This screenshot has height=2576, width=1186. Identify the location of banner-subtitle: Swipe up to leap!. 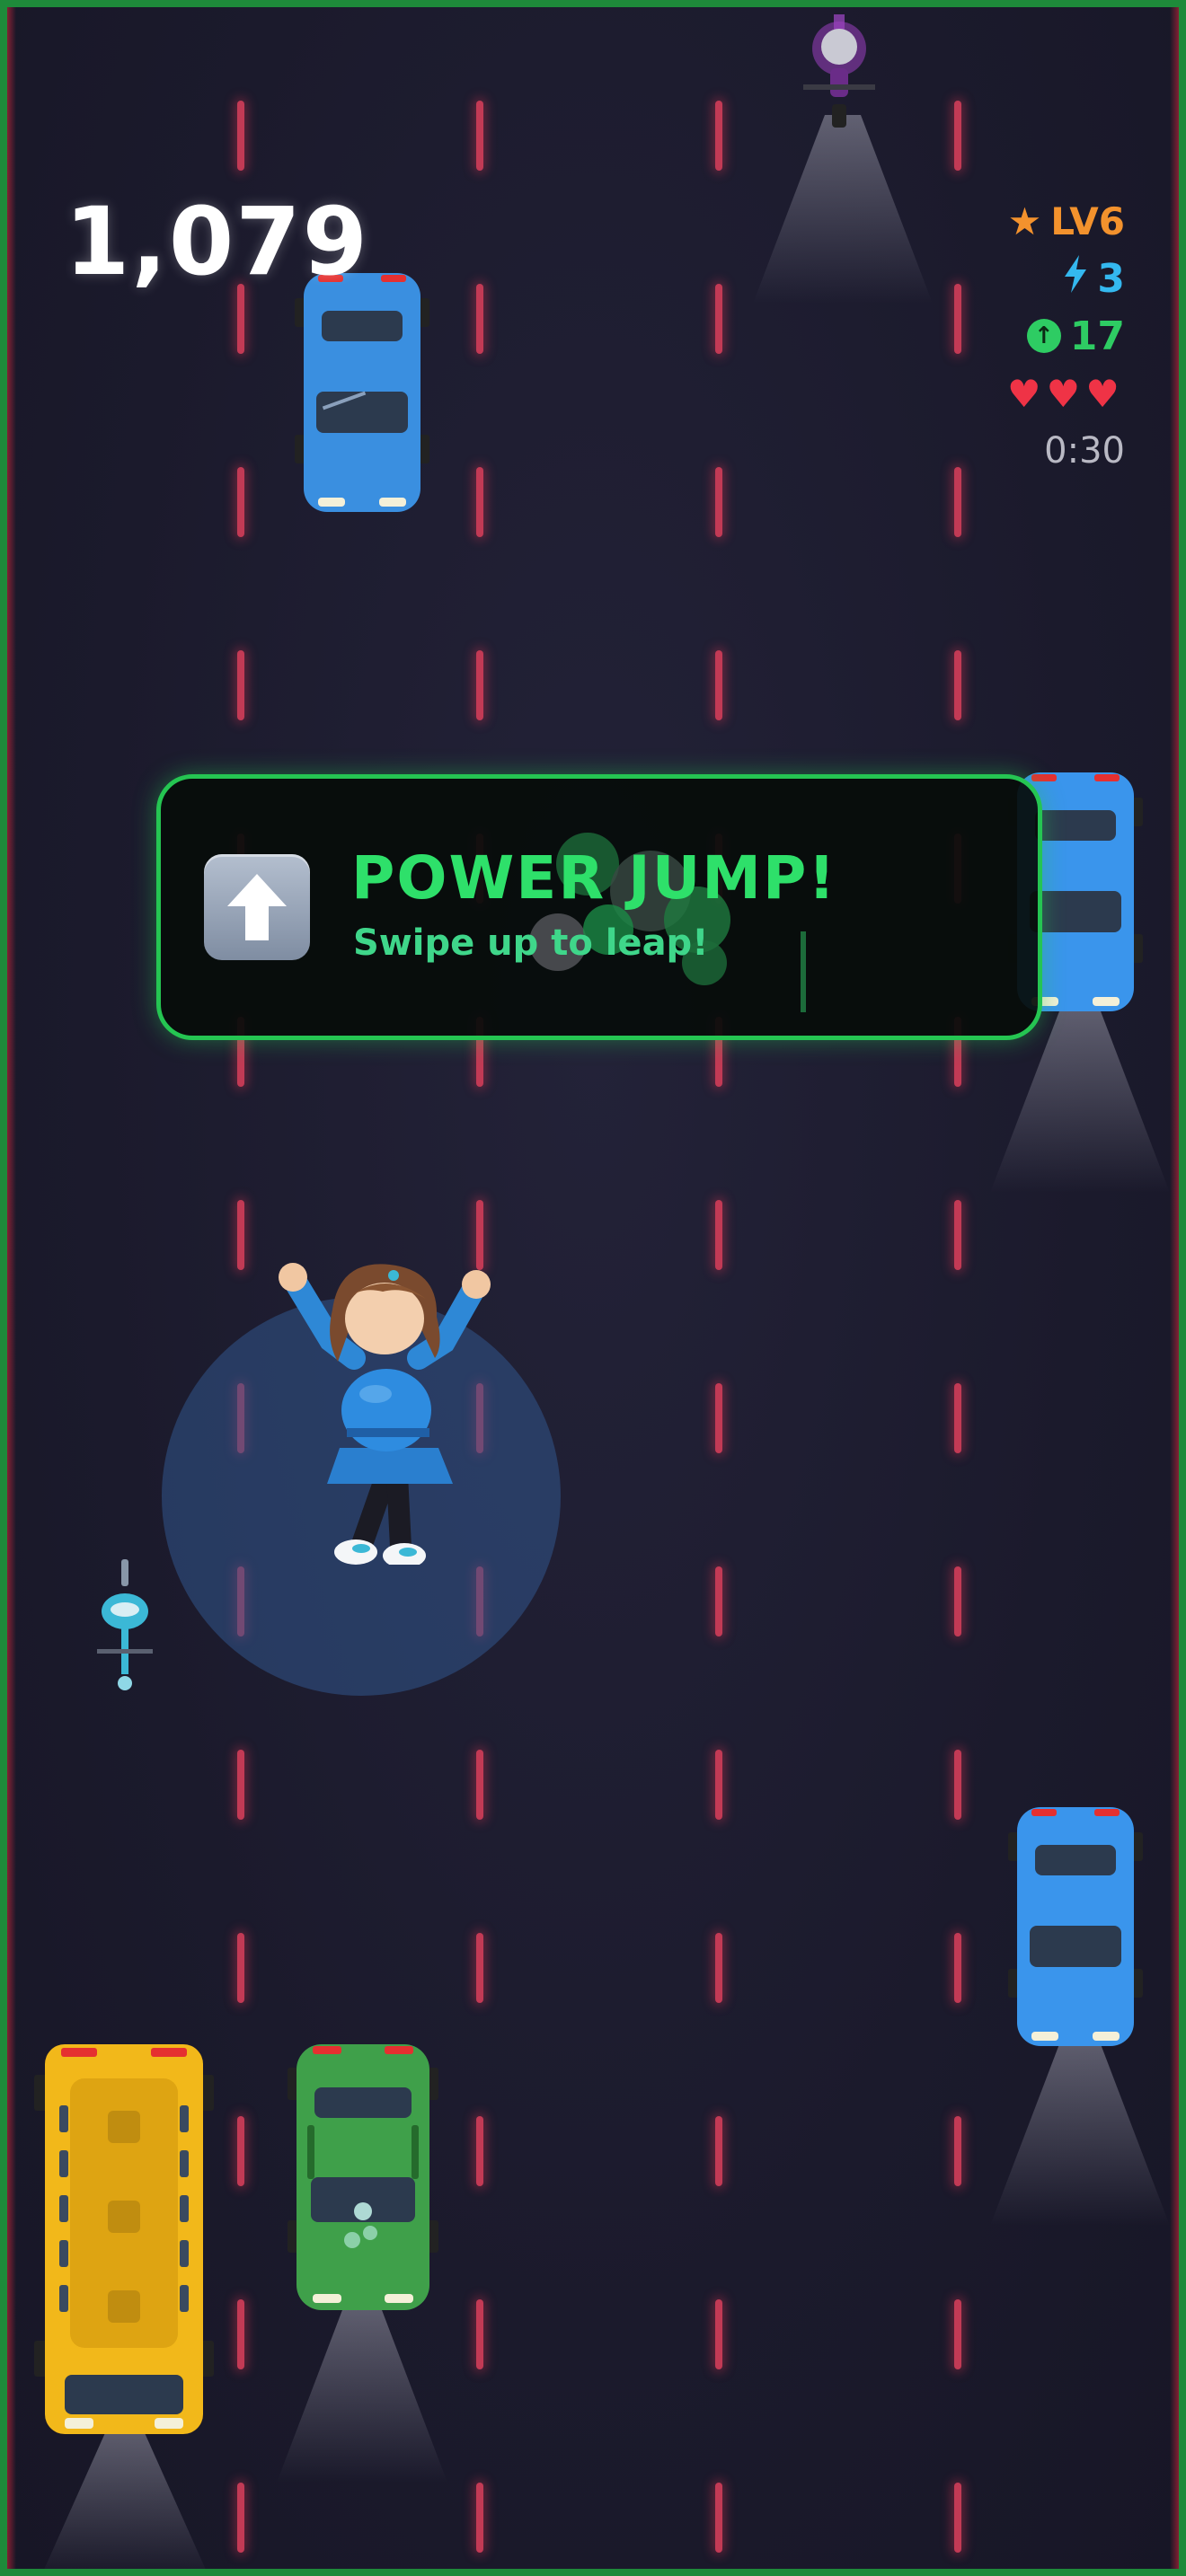
(531, 943).